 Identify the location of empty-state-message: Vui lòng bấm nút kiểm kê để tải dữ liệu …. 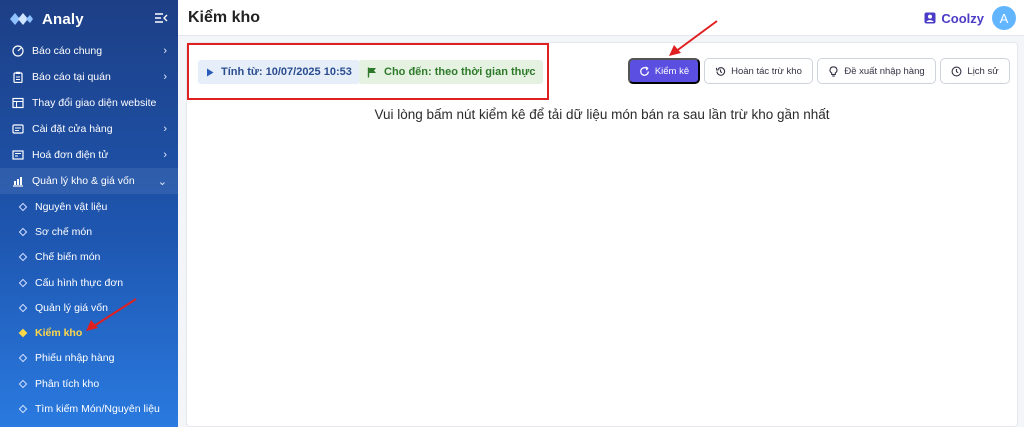
(602, 114).